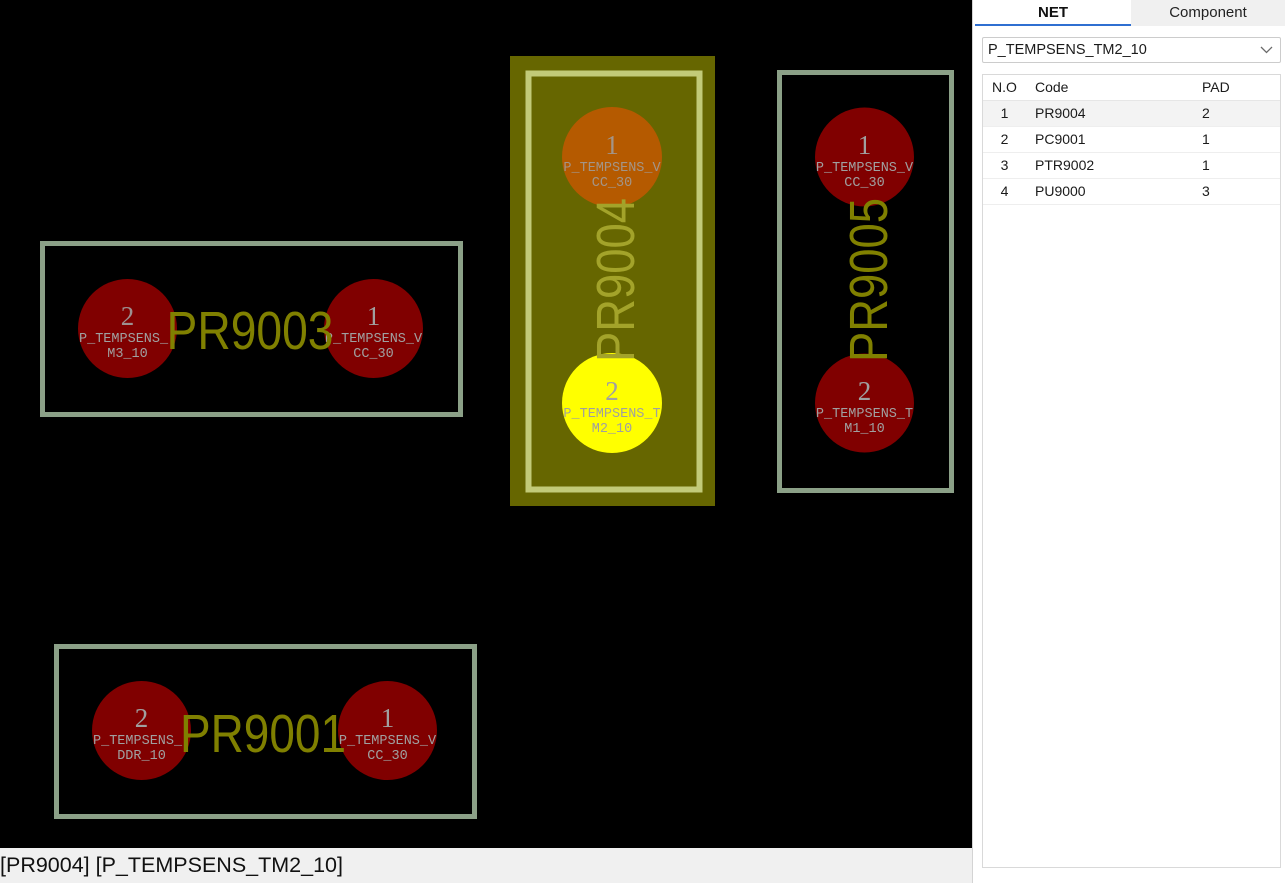  Describe the element at coordinates (1067, 50) in the screenshot. I see `net-select-value: P_TEMPSENS_TM2_10` at that location.